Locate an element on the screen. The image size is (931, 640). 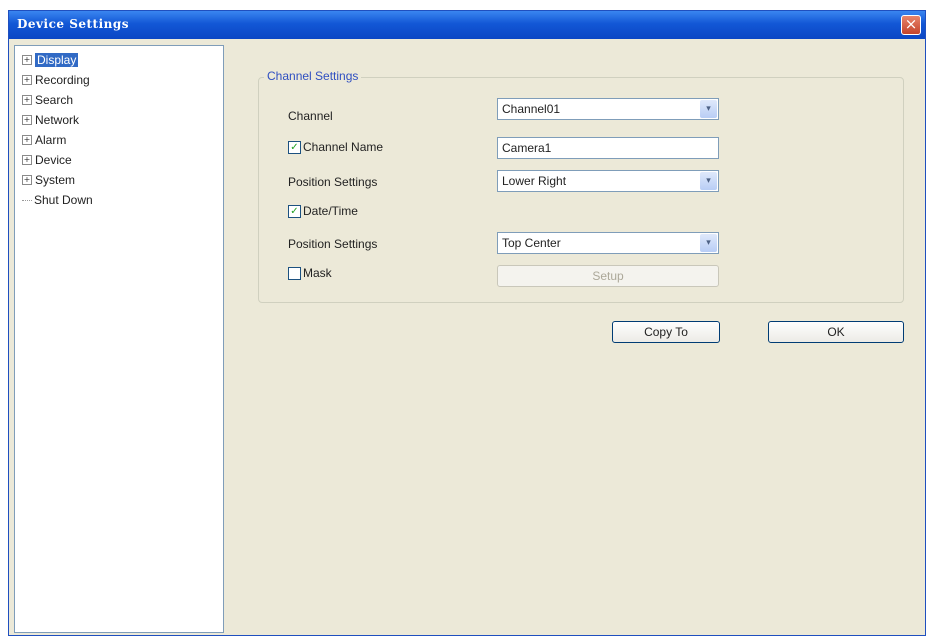
close-icon: × is located at coordinates (911, 24).